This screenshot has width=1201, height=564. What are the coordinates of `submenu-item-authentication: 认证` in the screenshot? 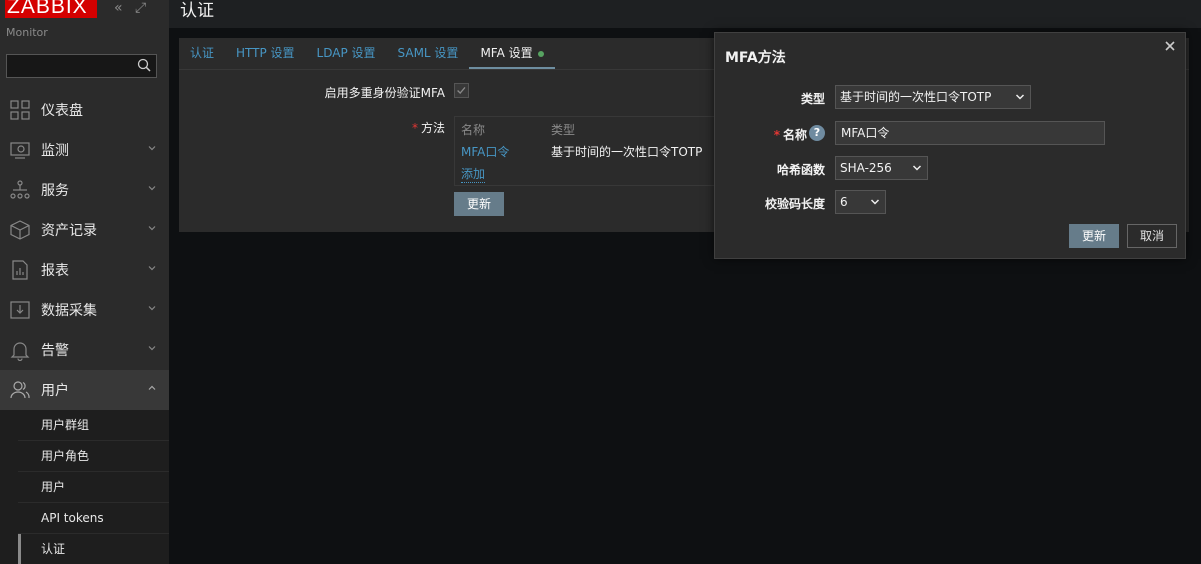 It's located at (93, 549).